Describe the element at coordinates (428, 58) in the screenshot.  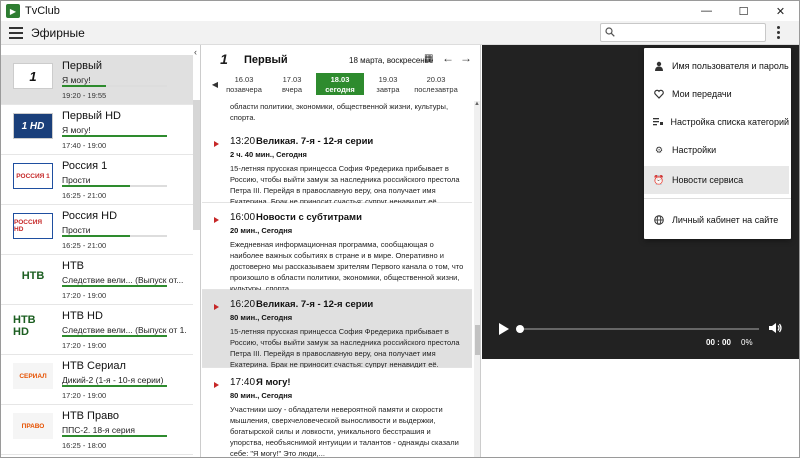
I see `calendar-icon: ▦` at that location.